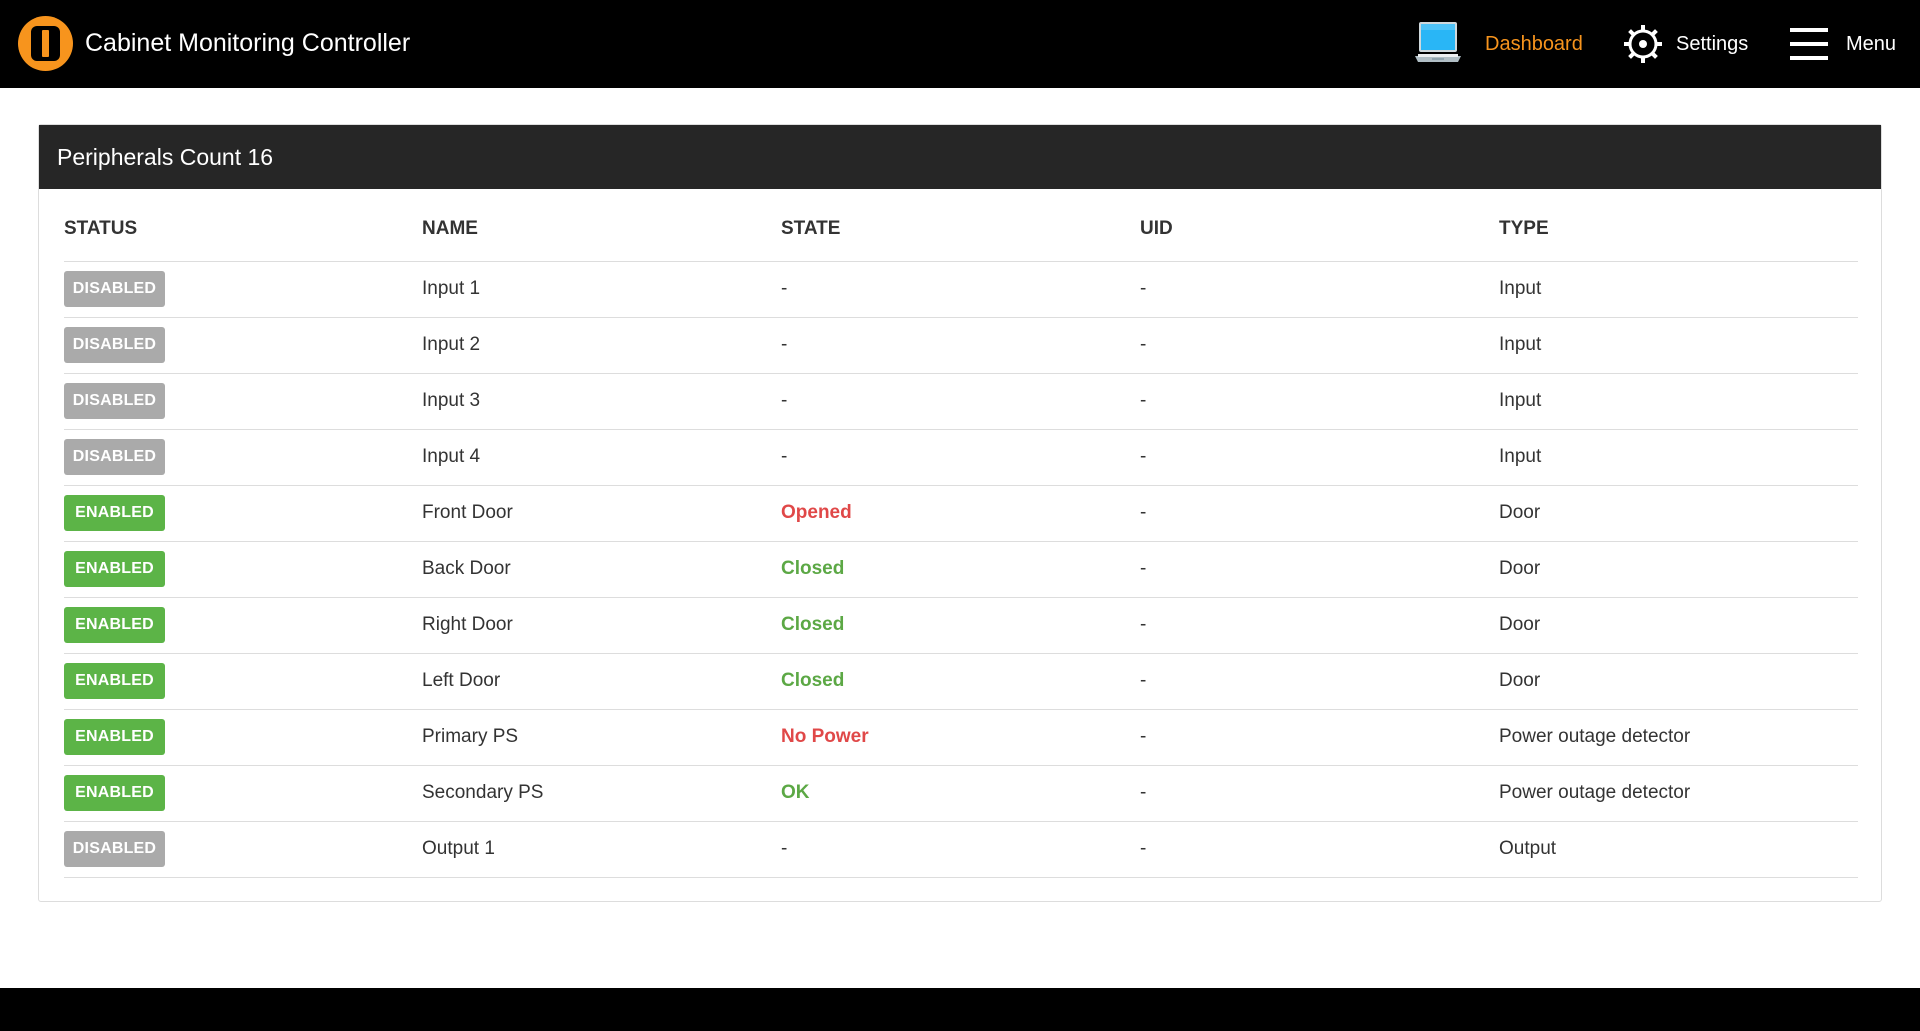 The image size is (1920, 1031). I want to click on hamburger-icon, so click(1809, 44).